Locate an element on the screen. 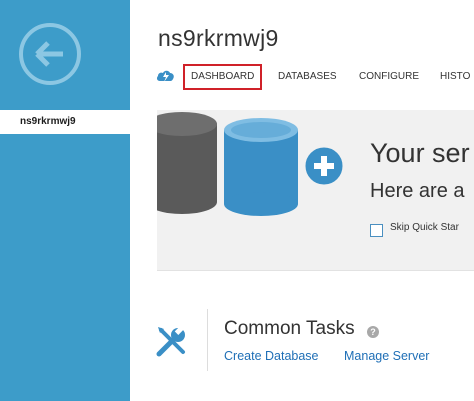  sidebar-item-server: ns9rkrmwj9 is located at coordinates (65, 122).